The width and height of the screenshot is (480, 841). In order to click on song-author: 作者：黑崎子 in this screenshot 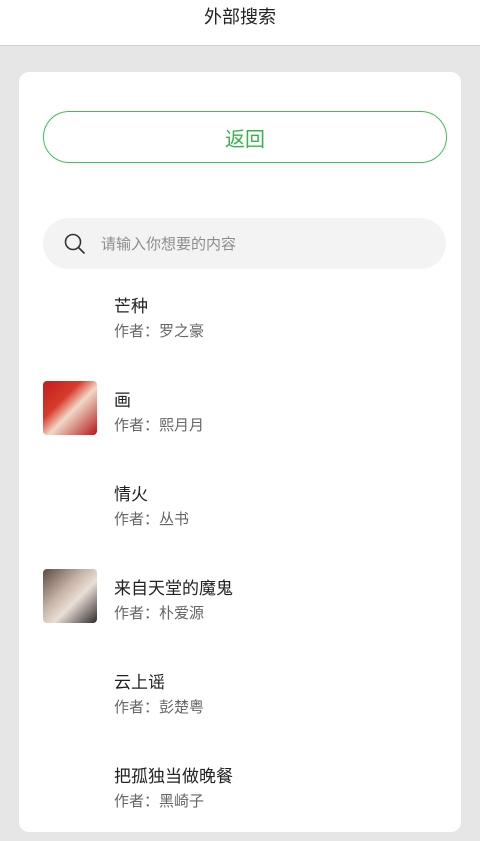, I will do `click(159, 800)`.